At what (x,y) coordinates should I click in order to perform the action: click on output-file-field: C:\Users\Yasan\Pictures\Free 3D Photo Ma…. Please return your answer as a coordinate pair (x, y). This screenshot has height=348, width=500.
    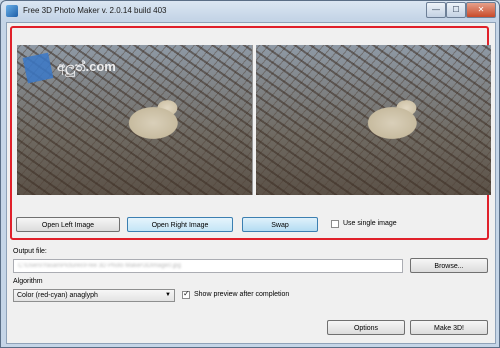
    Looking at the image, I should click on (208, 266).